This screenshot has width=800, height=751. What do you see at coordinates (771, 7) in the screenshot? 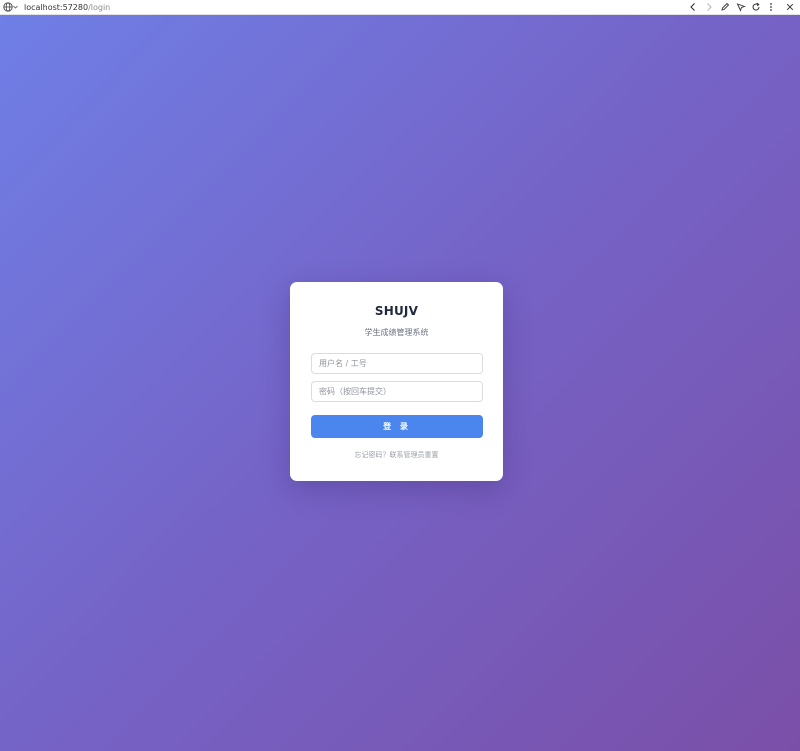
I see `more-icon` at bounding box center [771, 7].